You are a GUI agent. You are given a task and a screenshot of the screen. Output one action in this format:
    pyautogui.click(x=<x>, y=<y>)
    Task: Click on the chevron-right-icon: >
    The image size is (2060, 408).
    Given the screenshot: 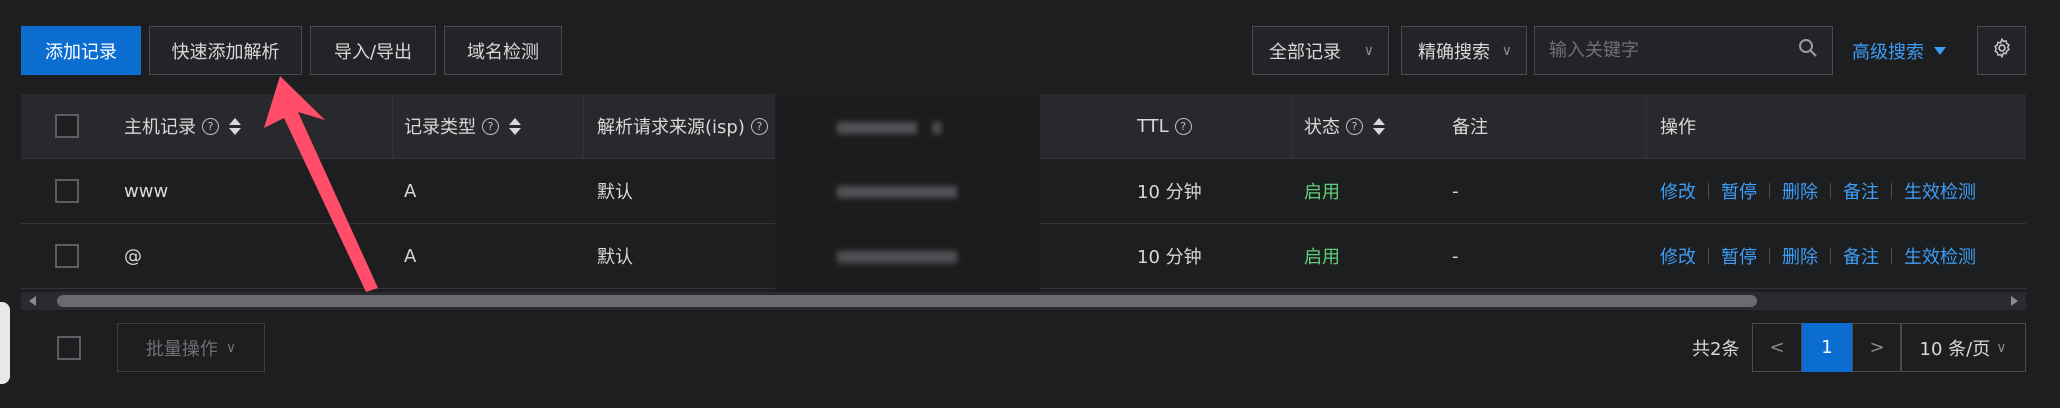 What is the action you would take?
    pyautogui.click(x=1877, y=347)
    